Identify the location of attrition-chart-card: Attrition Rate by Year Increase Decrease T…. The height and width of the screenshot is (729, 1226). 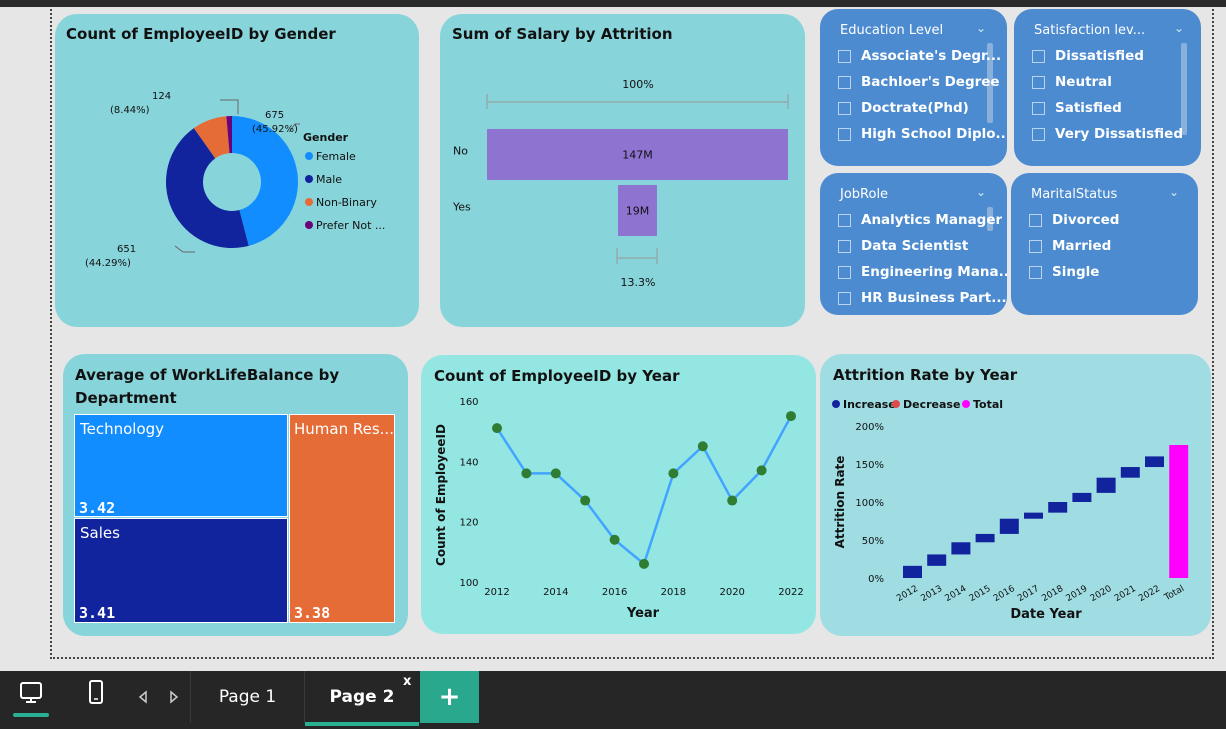
(1015, 495).